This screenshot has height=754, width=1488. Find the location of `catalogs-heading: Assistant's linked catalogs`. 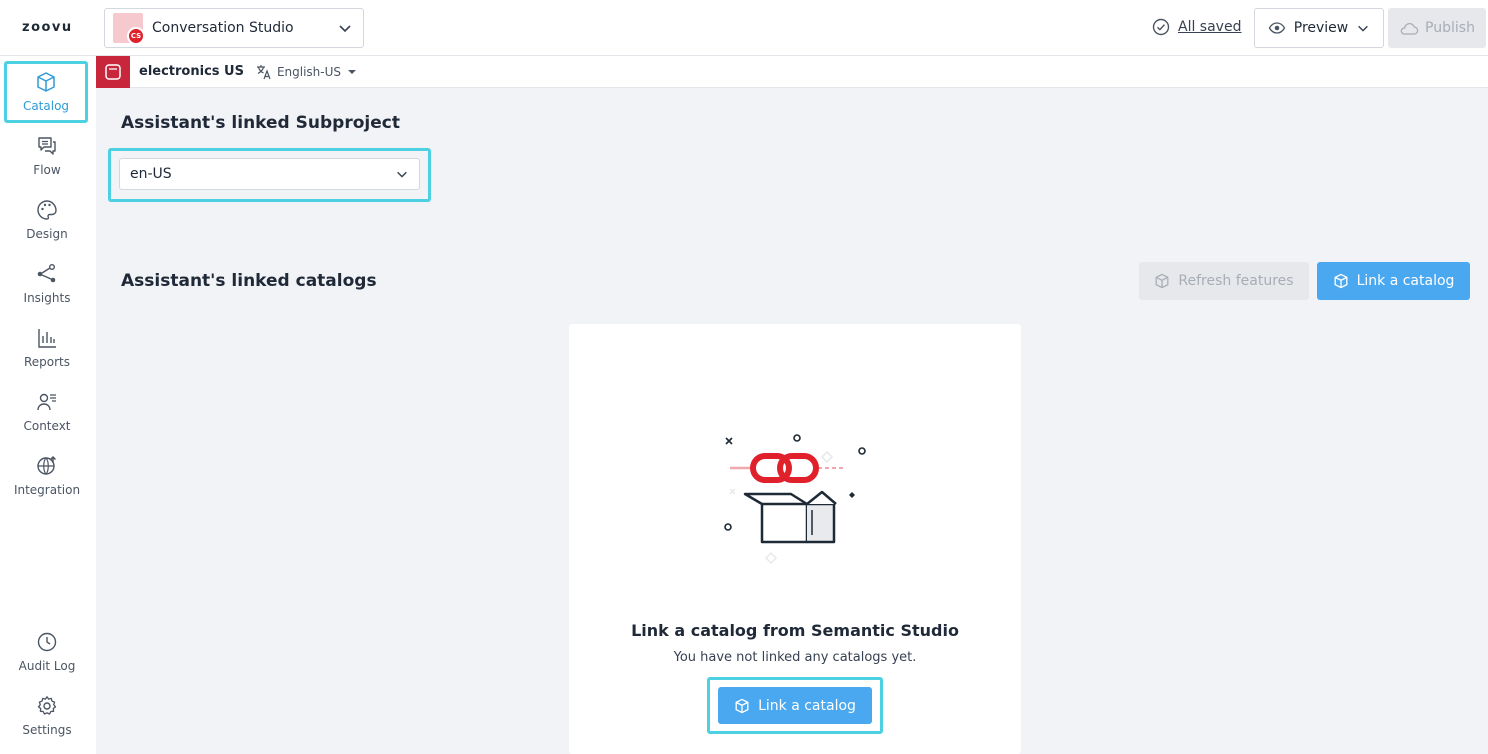

catalogs-heading: Assistant's linked catalogs is located at coordinates (249, 281).